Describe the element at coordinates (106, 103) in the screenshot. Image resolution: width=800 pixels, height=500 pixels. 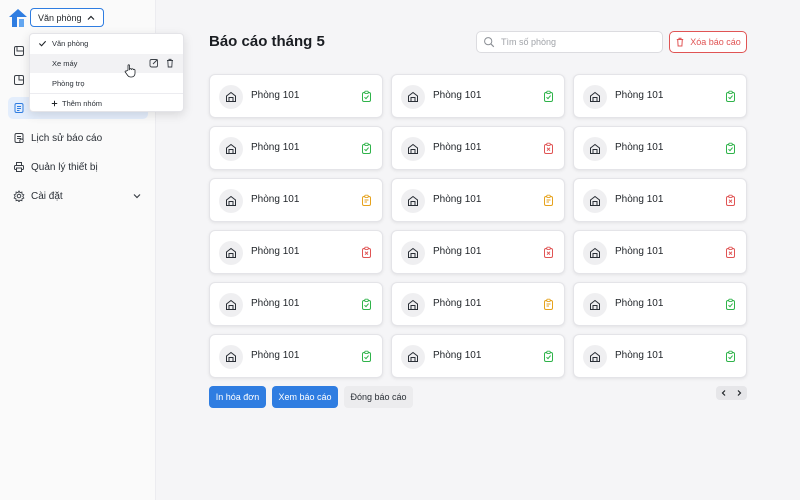
I see `add-group-button: Thêm nhóm` at that location.